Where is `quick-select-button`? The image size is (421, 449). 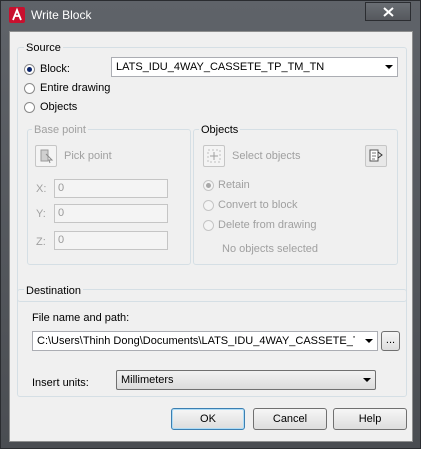 quick-select-button is located at coordinates (376, 156).